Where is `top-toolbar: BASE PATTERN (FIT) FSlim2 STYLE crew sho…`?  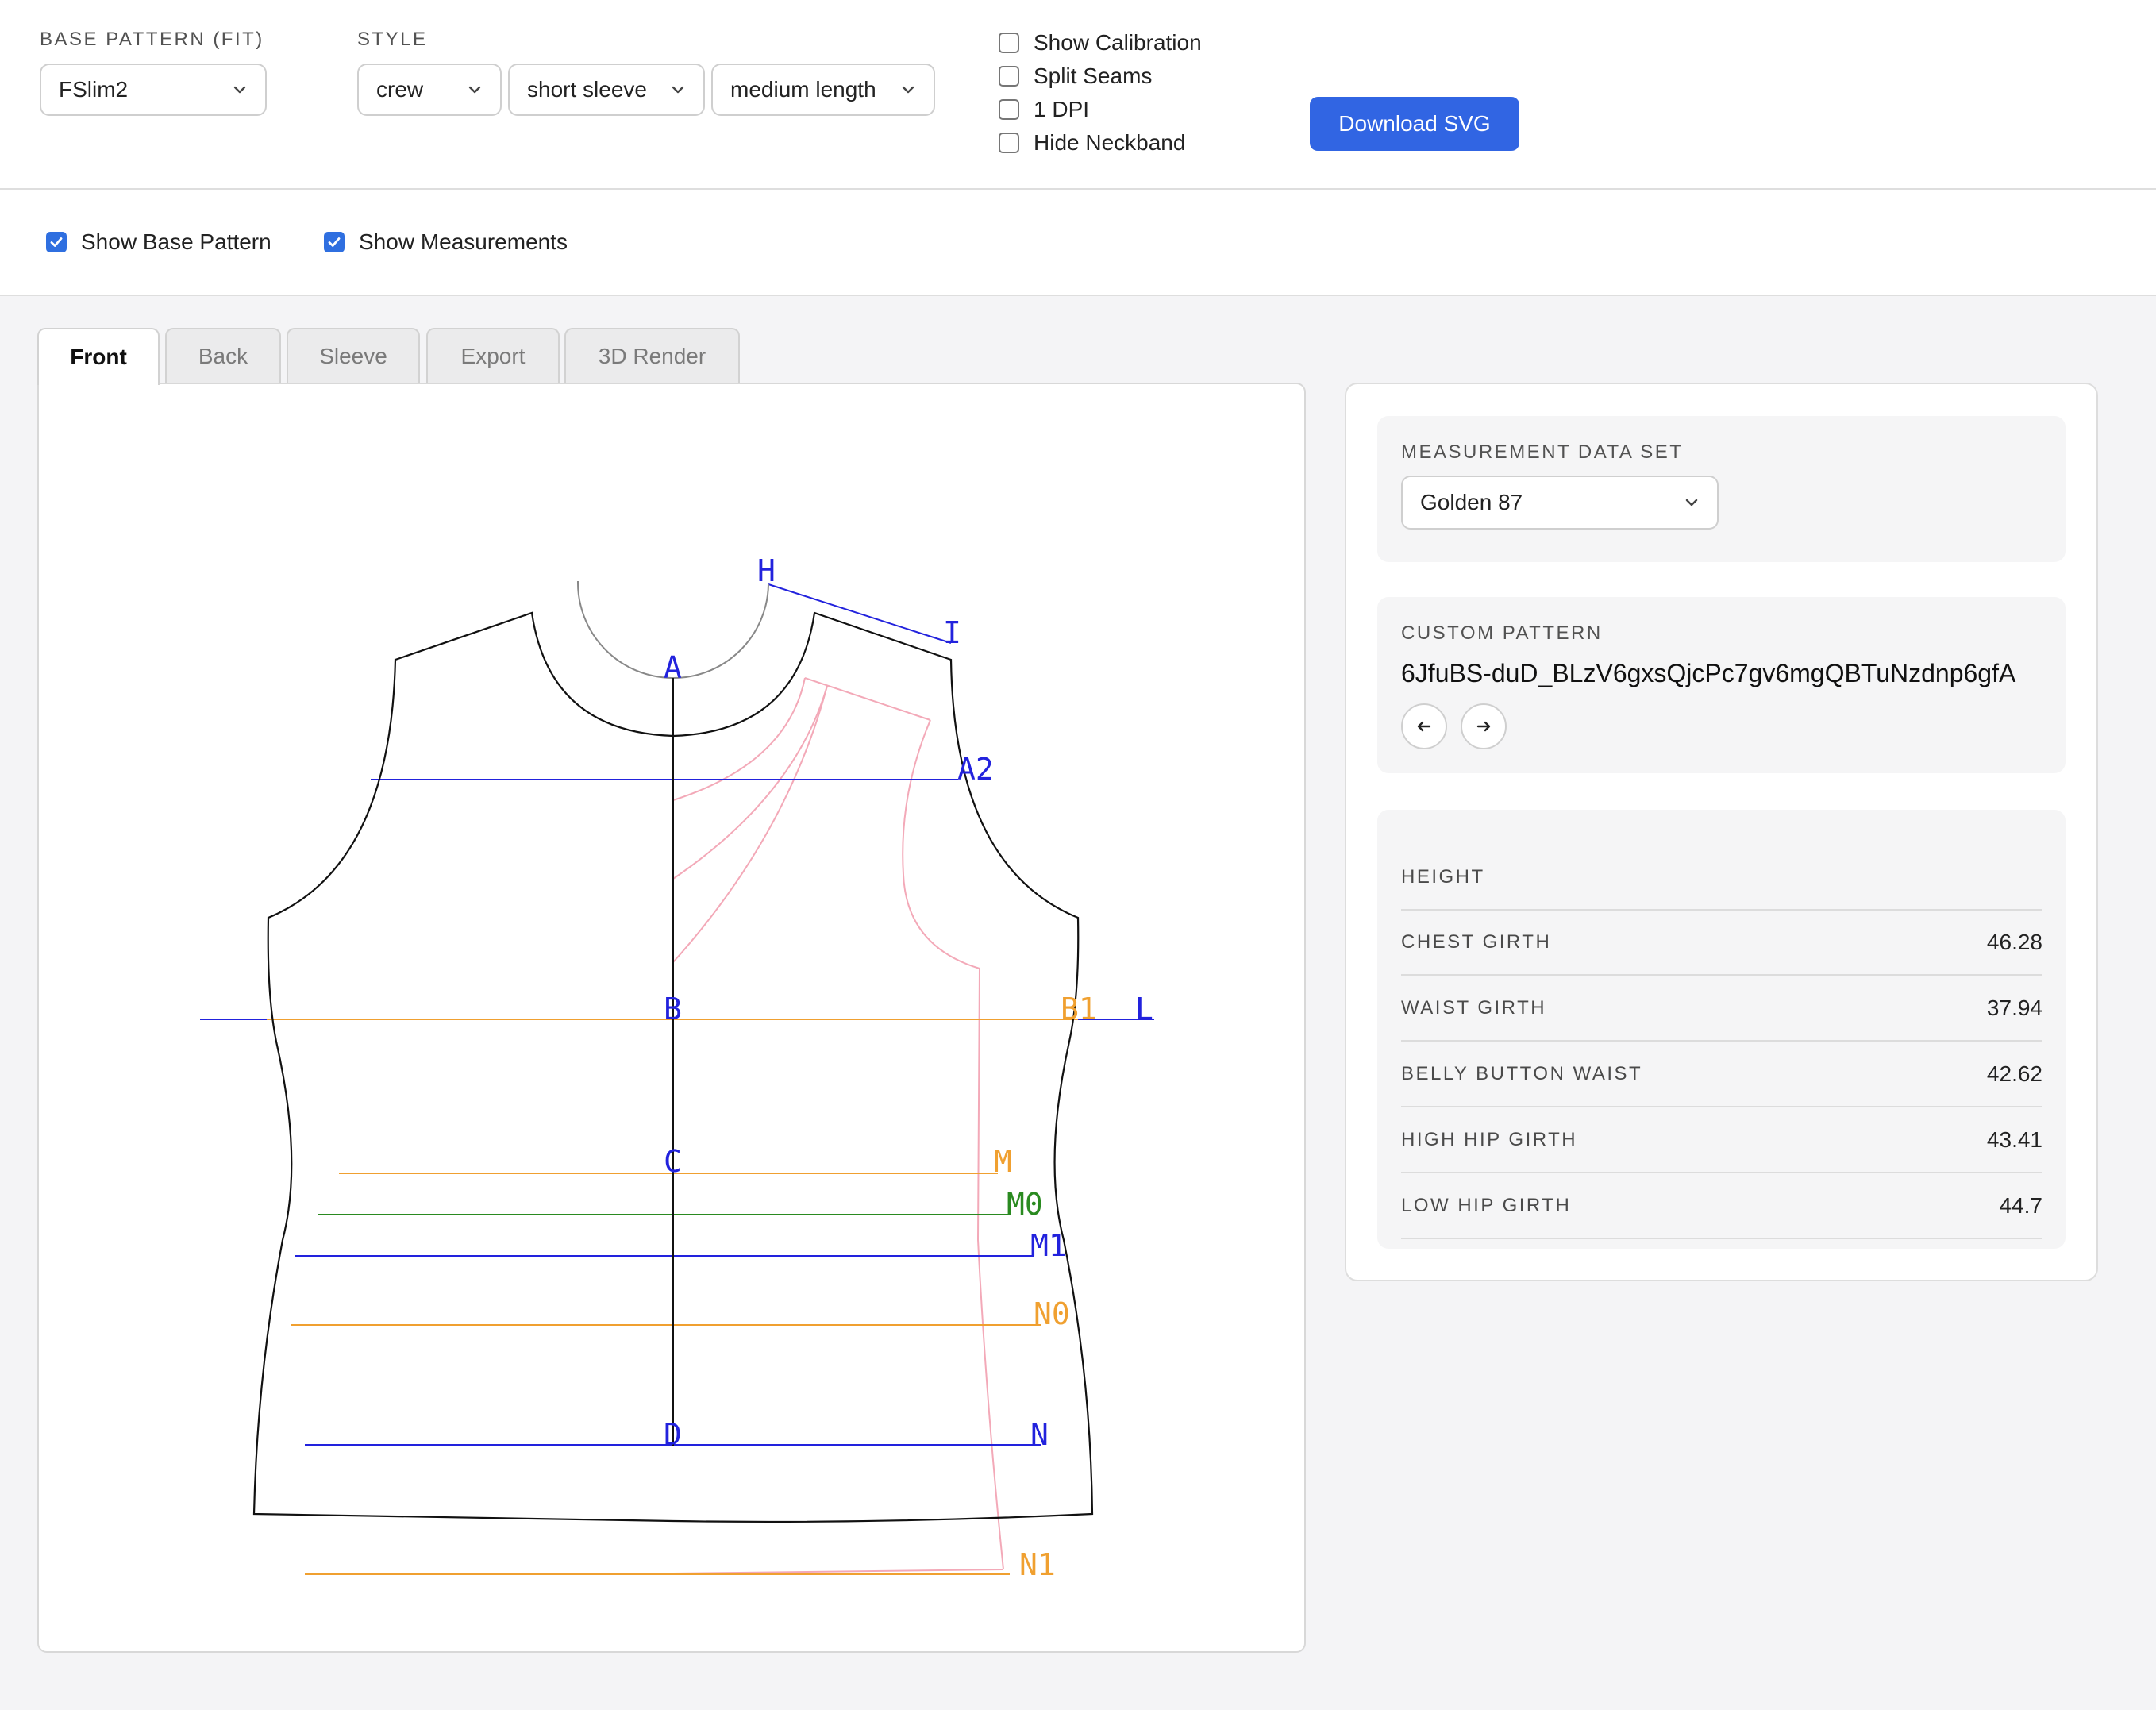 top-toolbar: BASE PATTERN (FIT) FSlim2 STYLE crew sho… is located at coordinates (1078, 95).